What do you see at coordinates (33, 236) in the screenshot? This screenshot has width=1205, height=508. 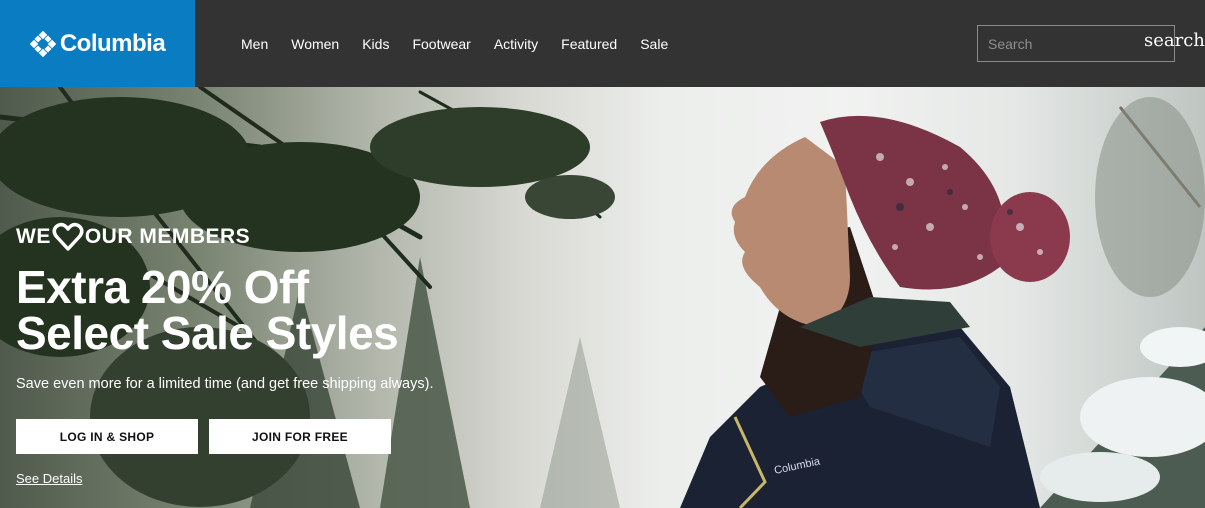 I see `members-prefix: WE` at bounding box center [33, 236].